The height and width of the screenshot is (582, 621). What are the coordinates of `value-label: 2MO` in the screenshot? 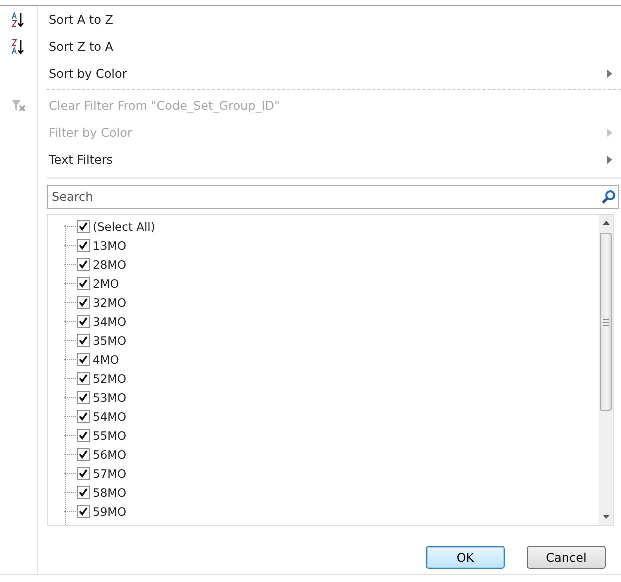 It's located at (106, 283).